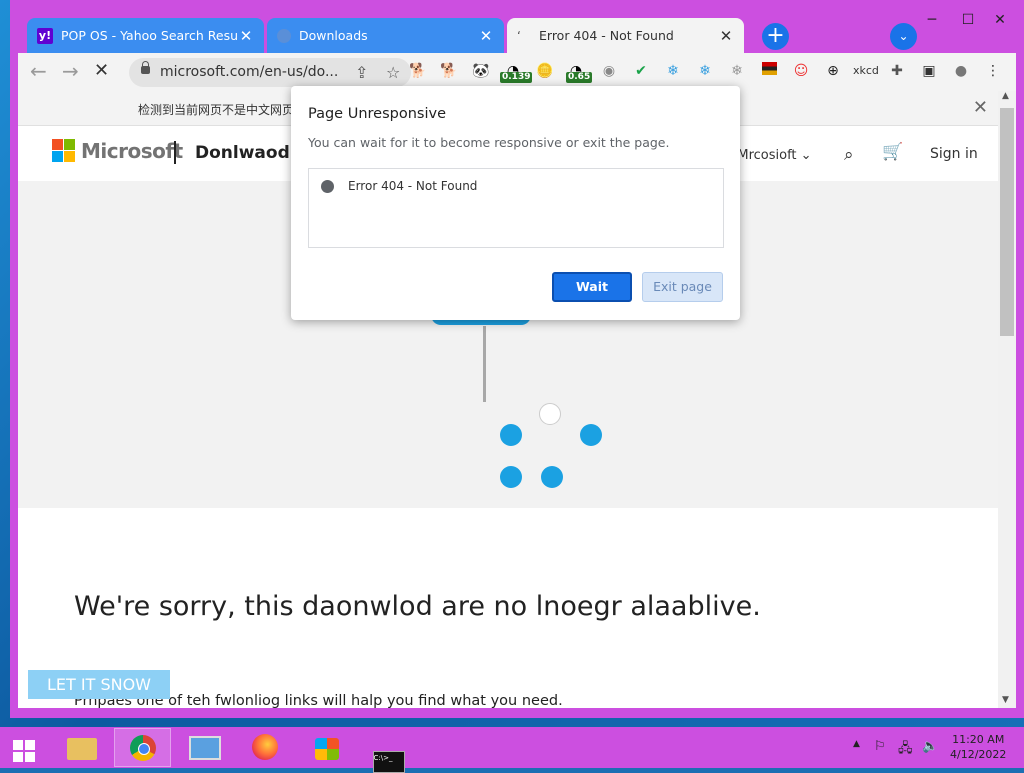 The width and height of the screenshot is (1024, 773). Describe the element at coordinates (481, 71) in the screenshot. I see `panda-icon: 🐼` at that location.